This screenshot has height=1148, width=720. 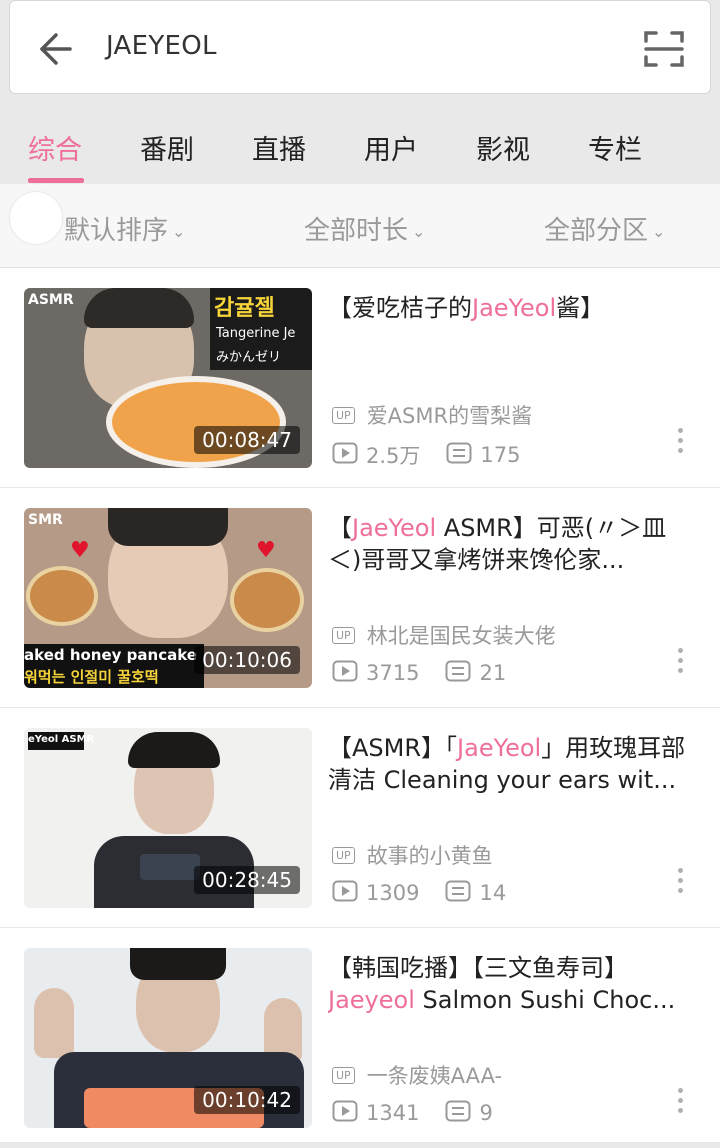 I want to click on stats-row: 3715 21, so click(x=432, y=674).